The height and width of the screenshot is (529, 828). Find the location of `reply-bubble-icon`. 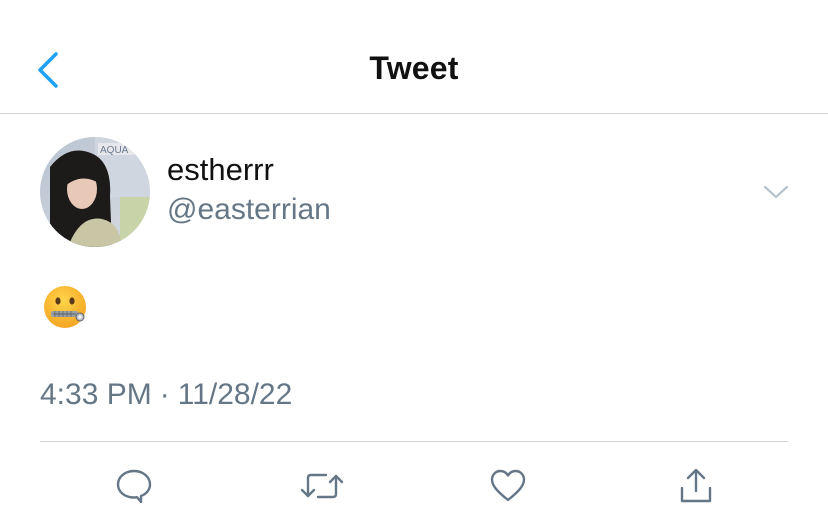

reply-bubble-icon is located at coordinates (134, 486).